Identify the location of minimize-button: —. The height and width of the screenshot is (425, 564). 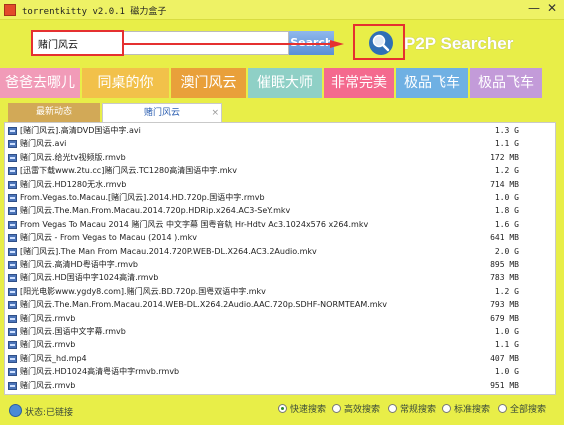
(534, 9).